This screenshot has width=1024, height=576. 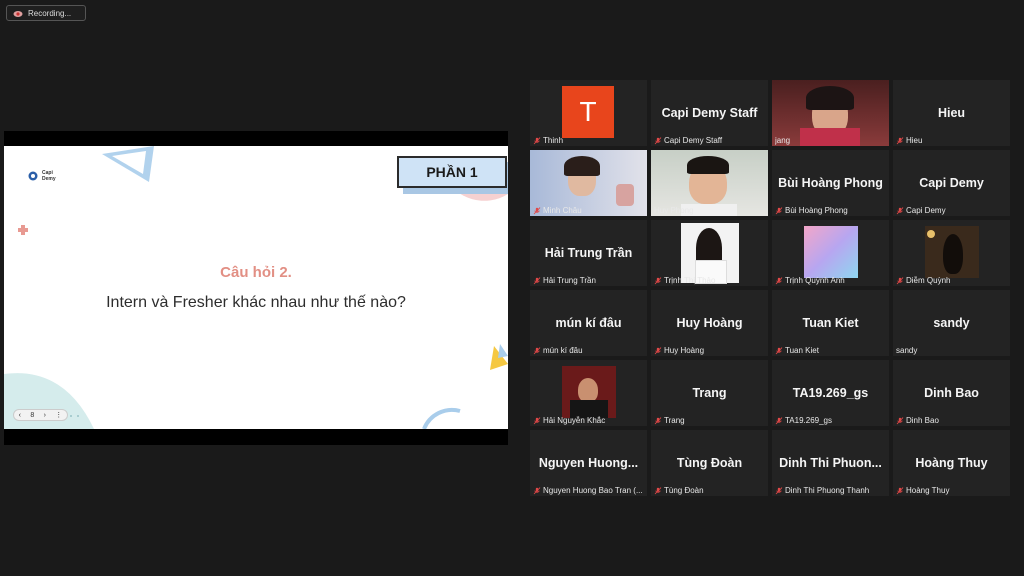 I want to click on more-options-icon: ⋮, so click(x=58, y=415).